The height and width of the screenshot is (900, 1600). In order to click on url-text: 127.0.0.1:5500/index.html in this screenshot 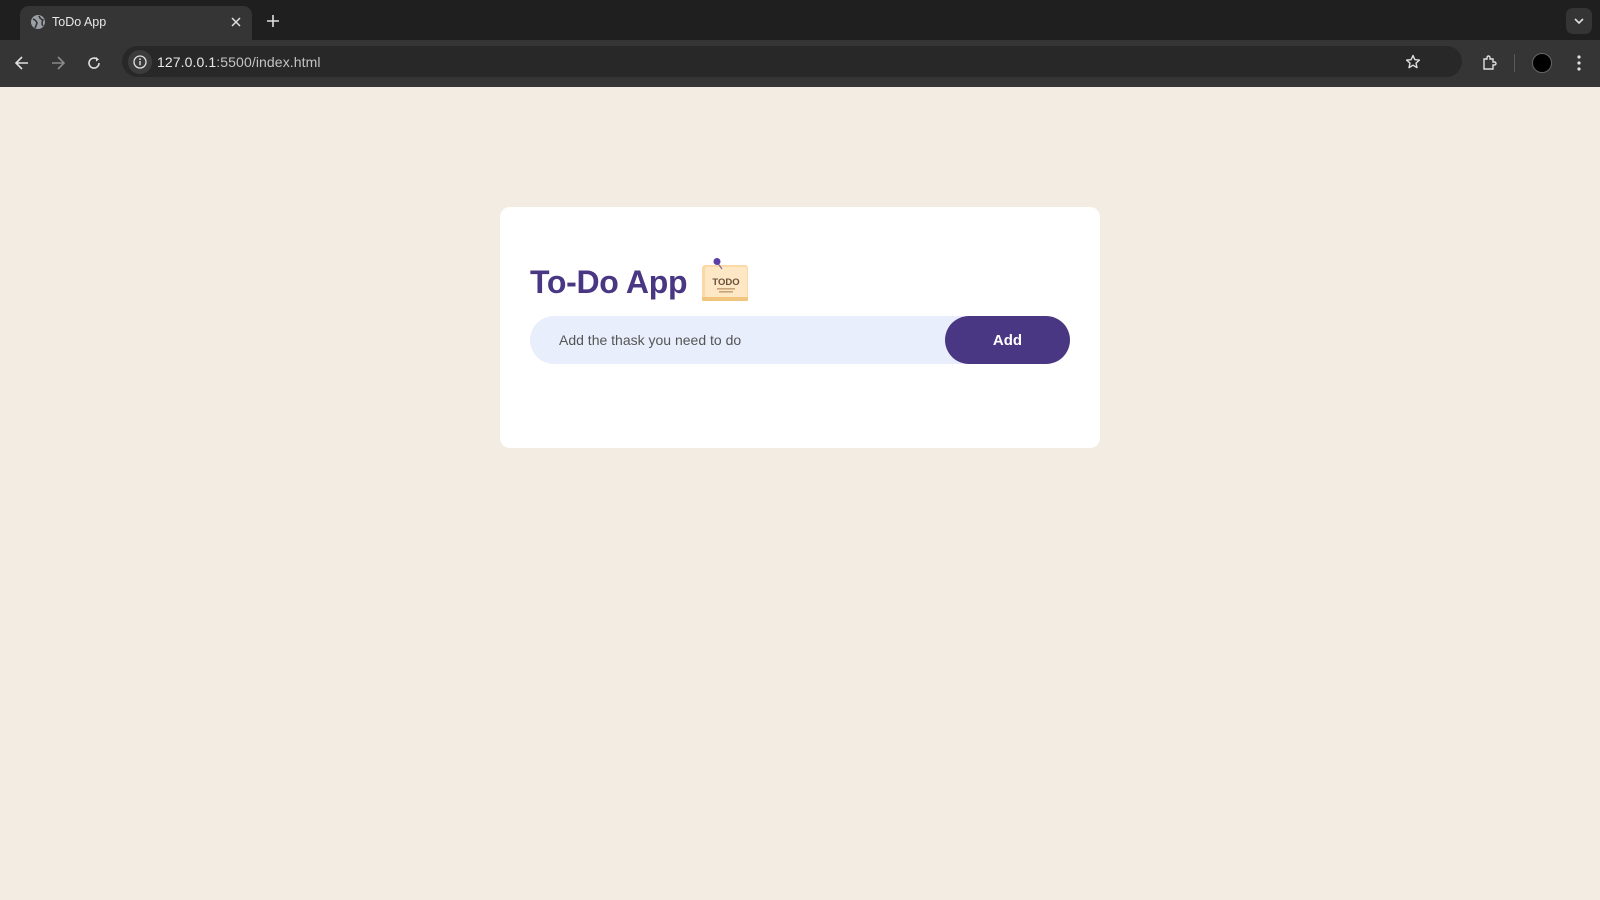, I will do `click(239, 62)`.